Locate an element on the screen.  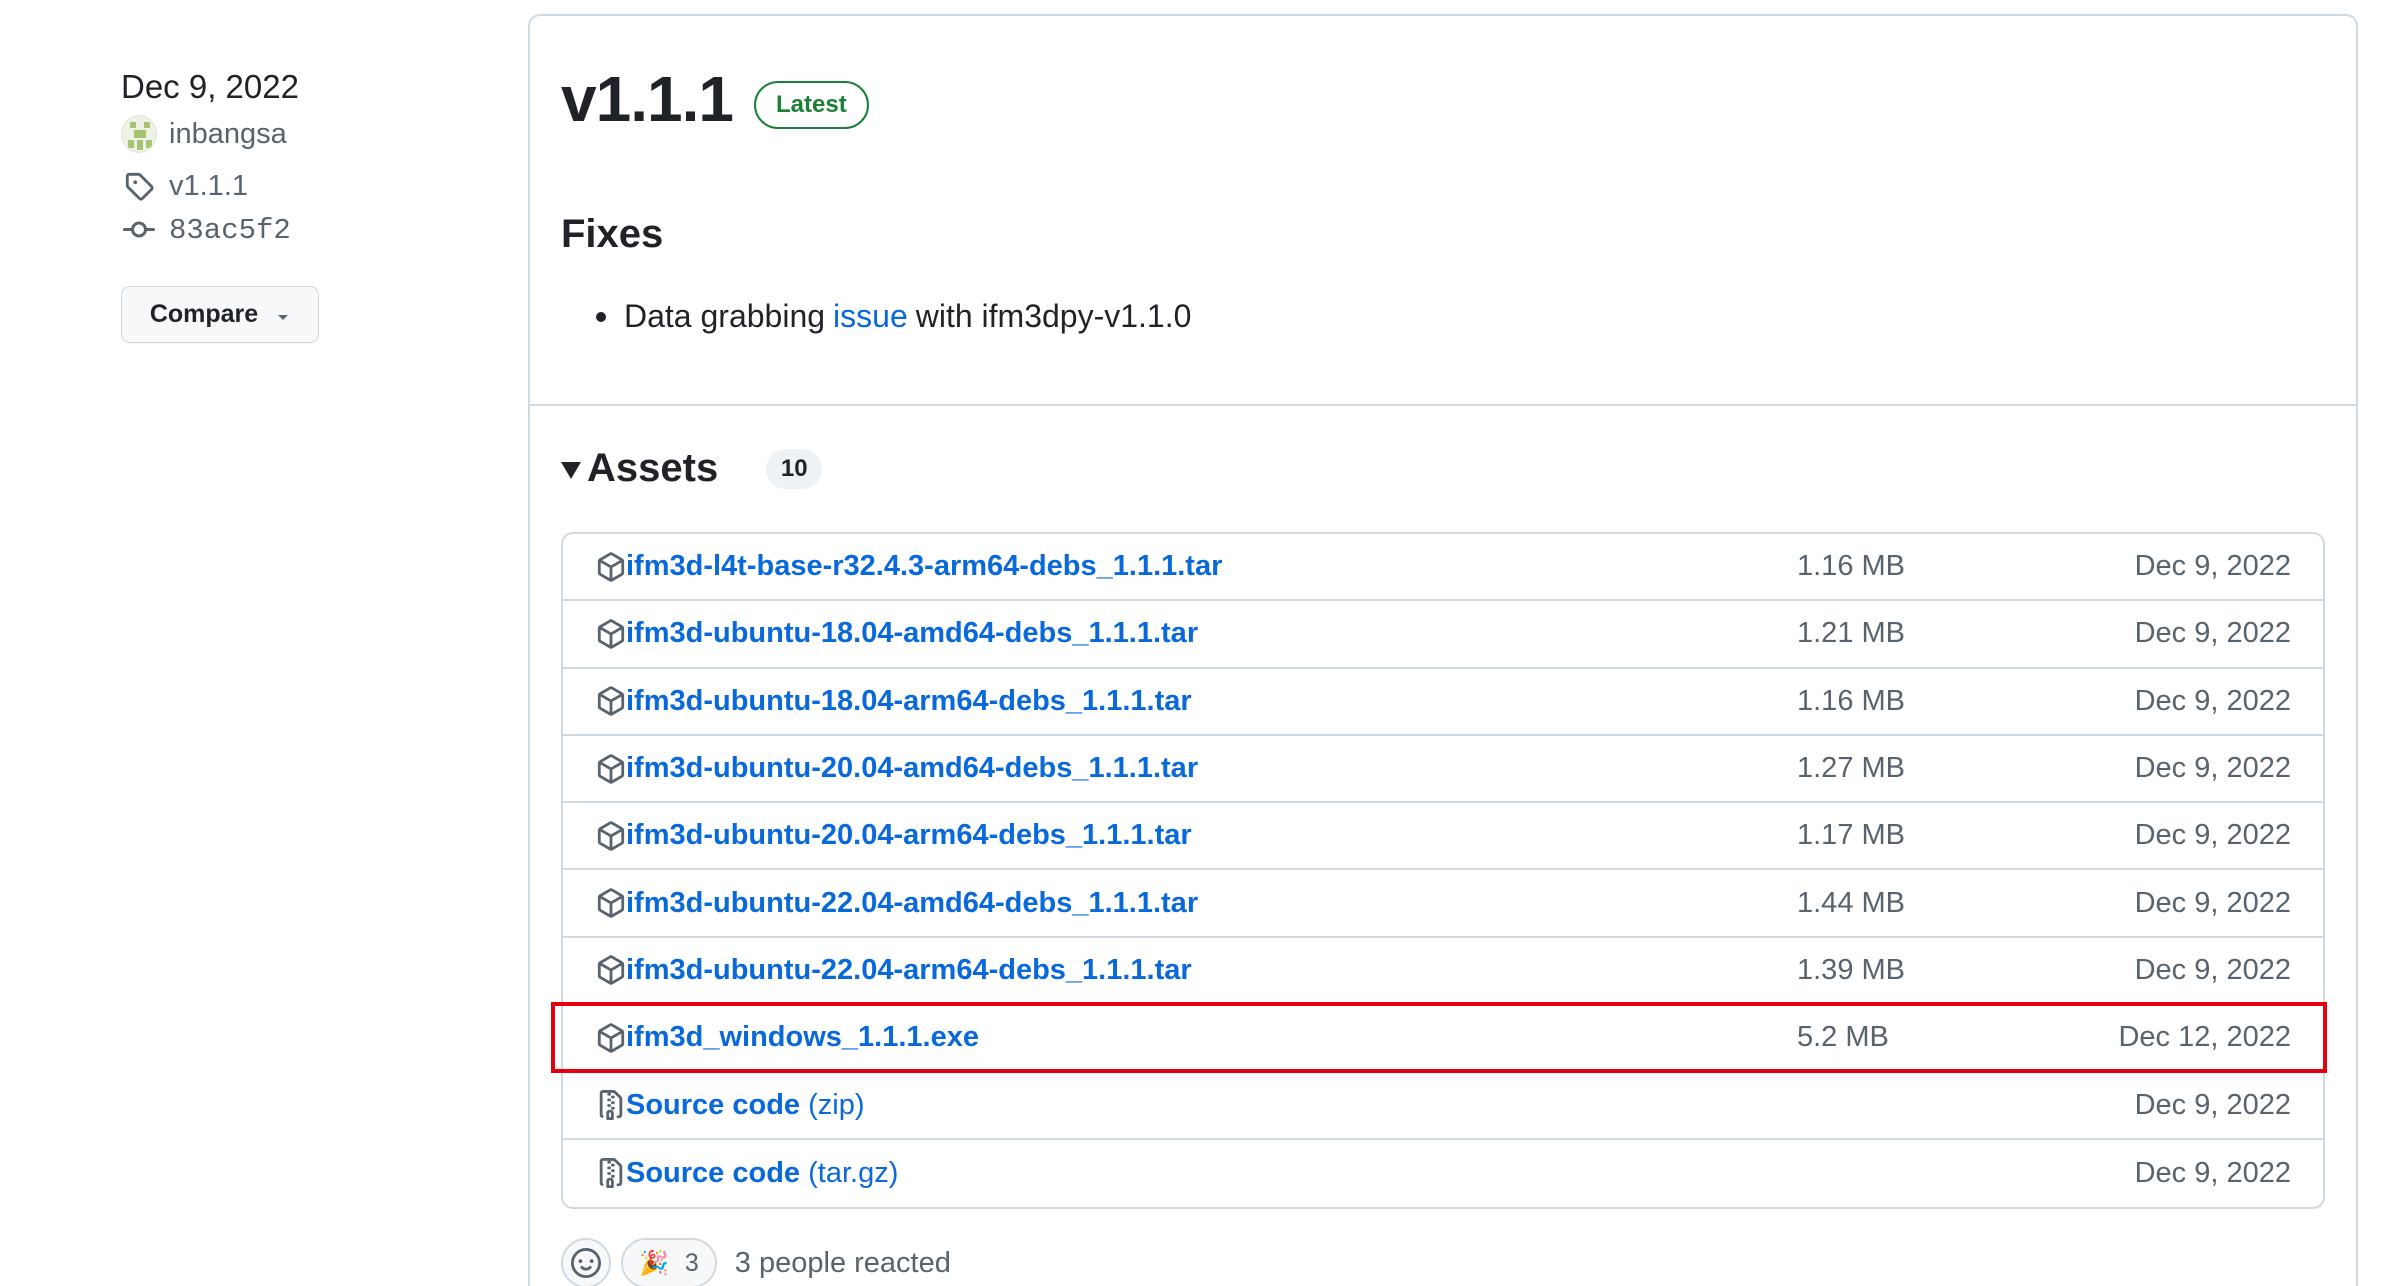
bullet-dot is located at coordinates (601, 316).